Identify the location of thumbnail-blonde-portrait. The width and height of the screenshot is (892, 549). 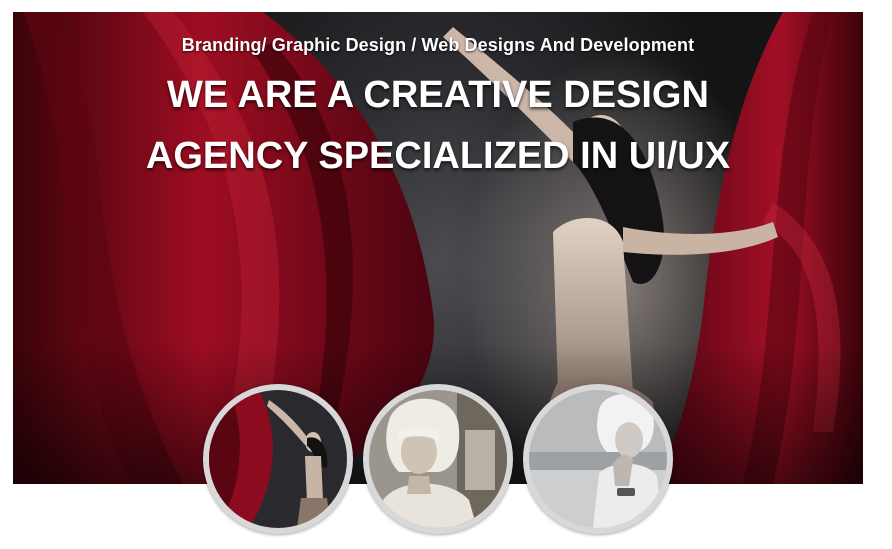
(438, 459).